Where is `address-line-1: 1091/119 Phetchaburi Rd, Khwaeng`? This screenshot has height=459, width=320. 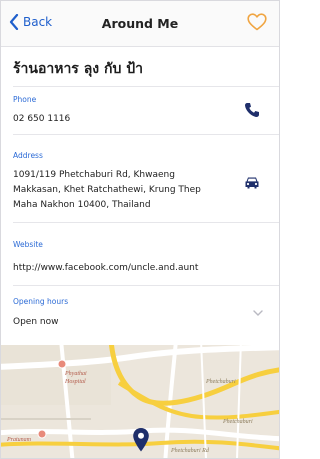 address-line-1: 1091/119 Phetchaburi Rd, Khwaeng is located at coordinates (120, 175).